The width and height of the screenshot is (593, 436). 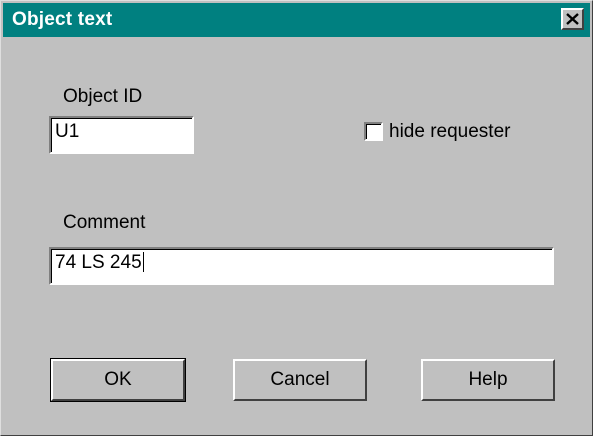 I want to click on help-button: Help, so click(x=488, y=380).